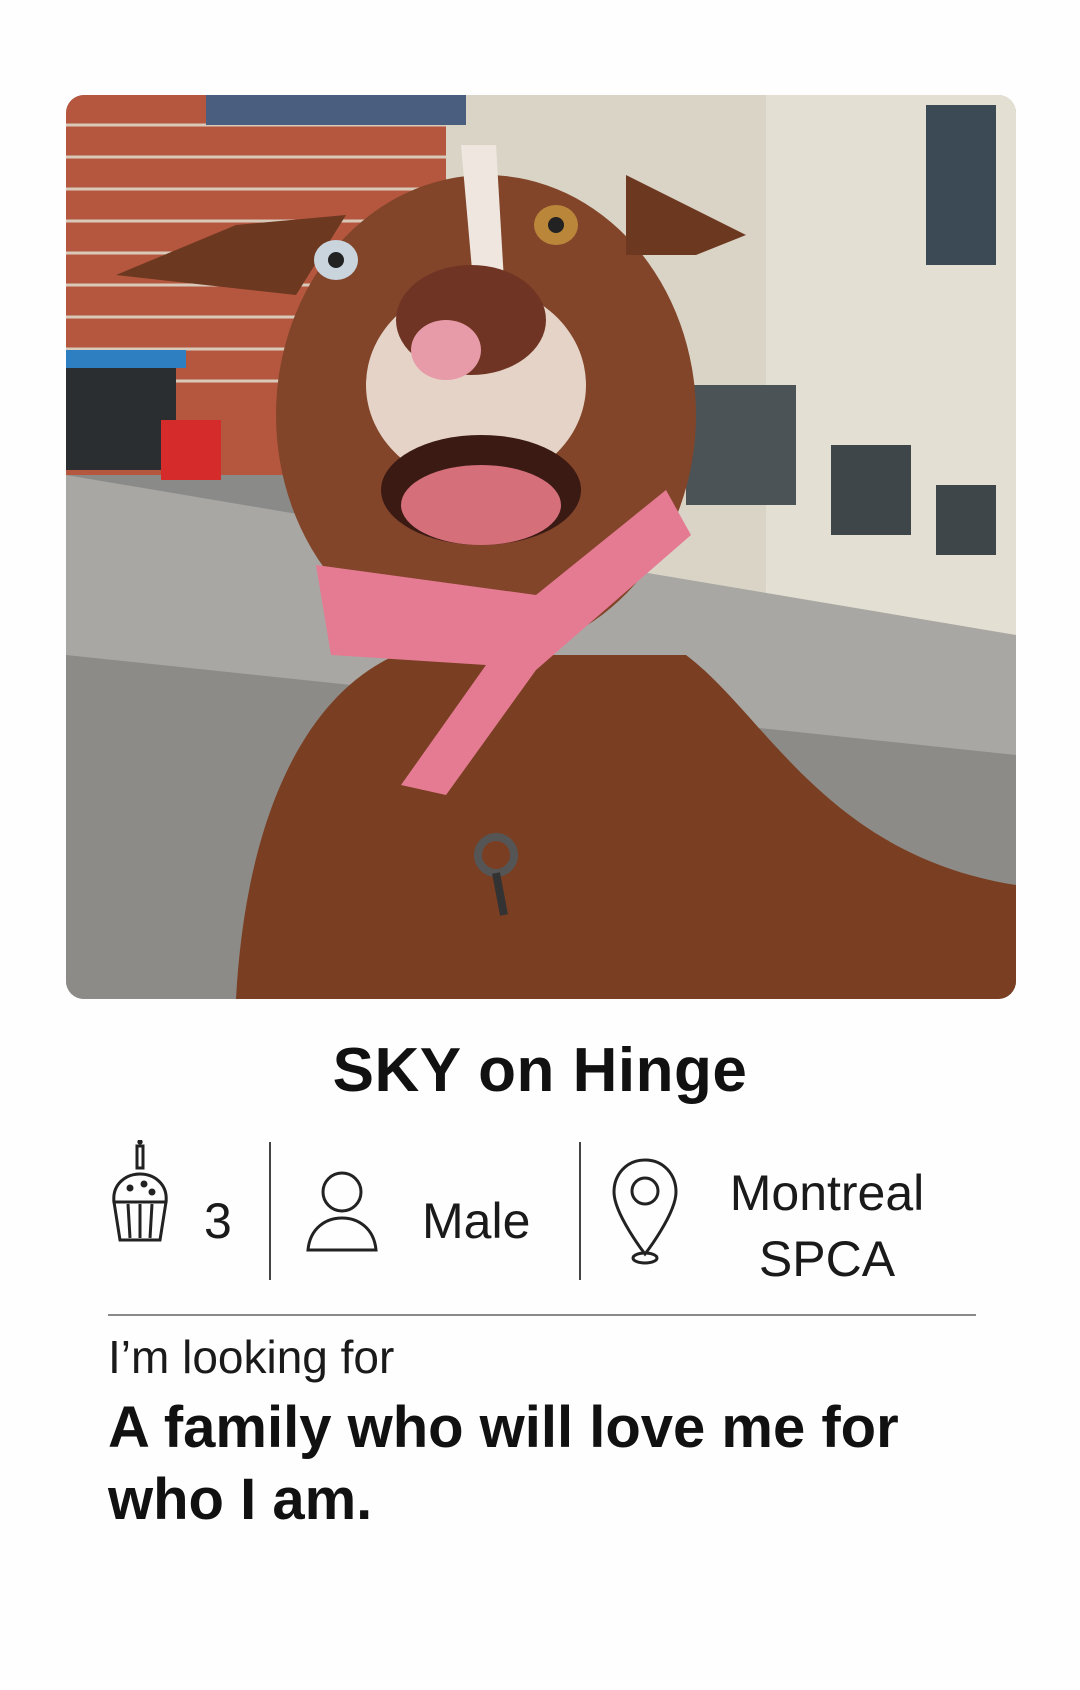 The image size is (1080, 1690). I want to click on map-pin-icon, so click(645, 1212).